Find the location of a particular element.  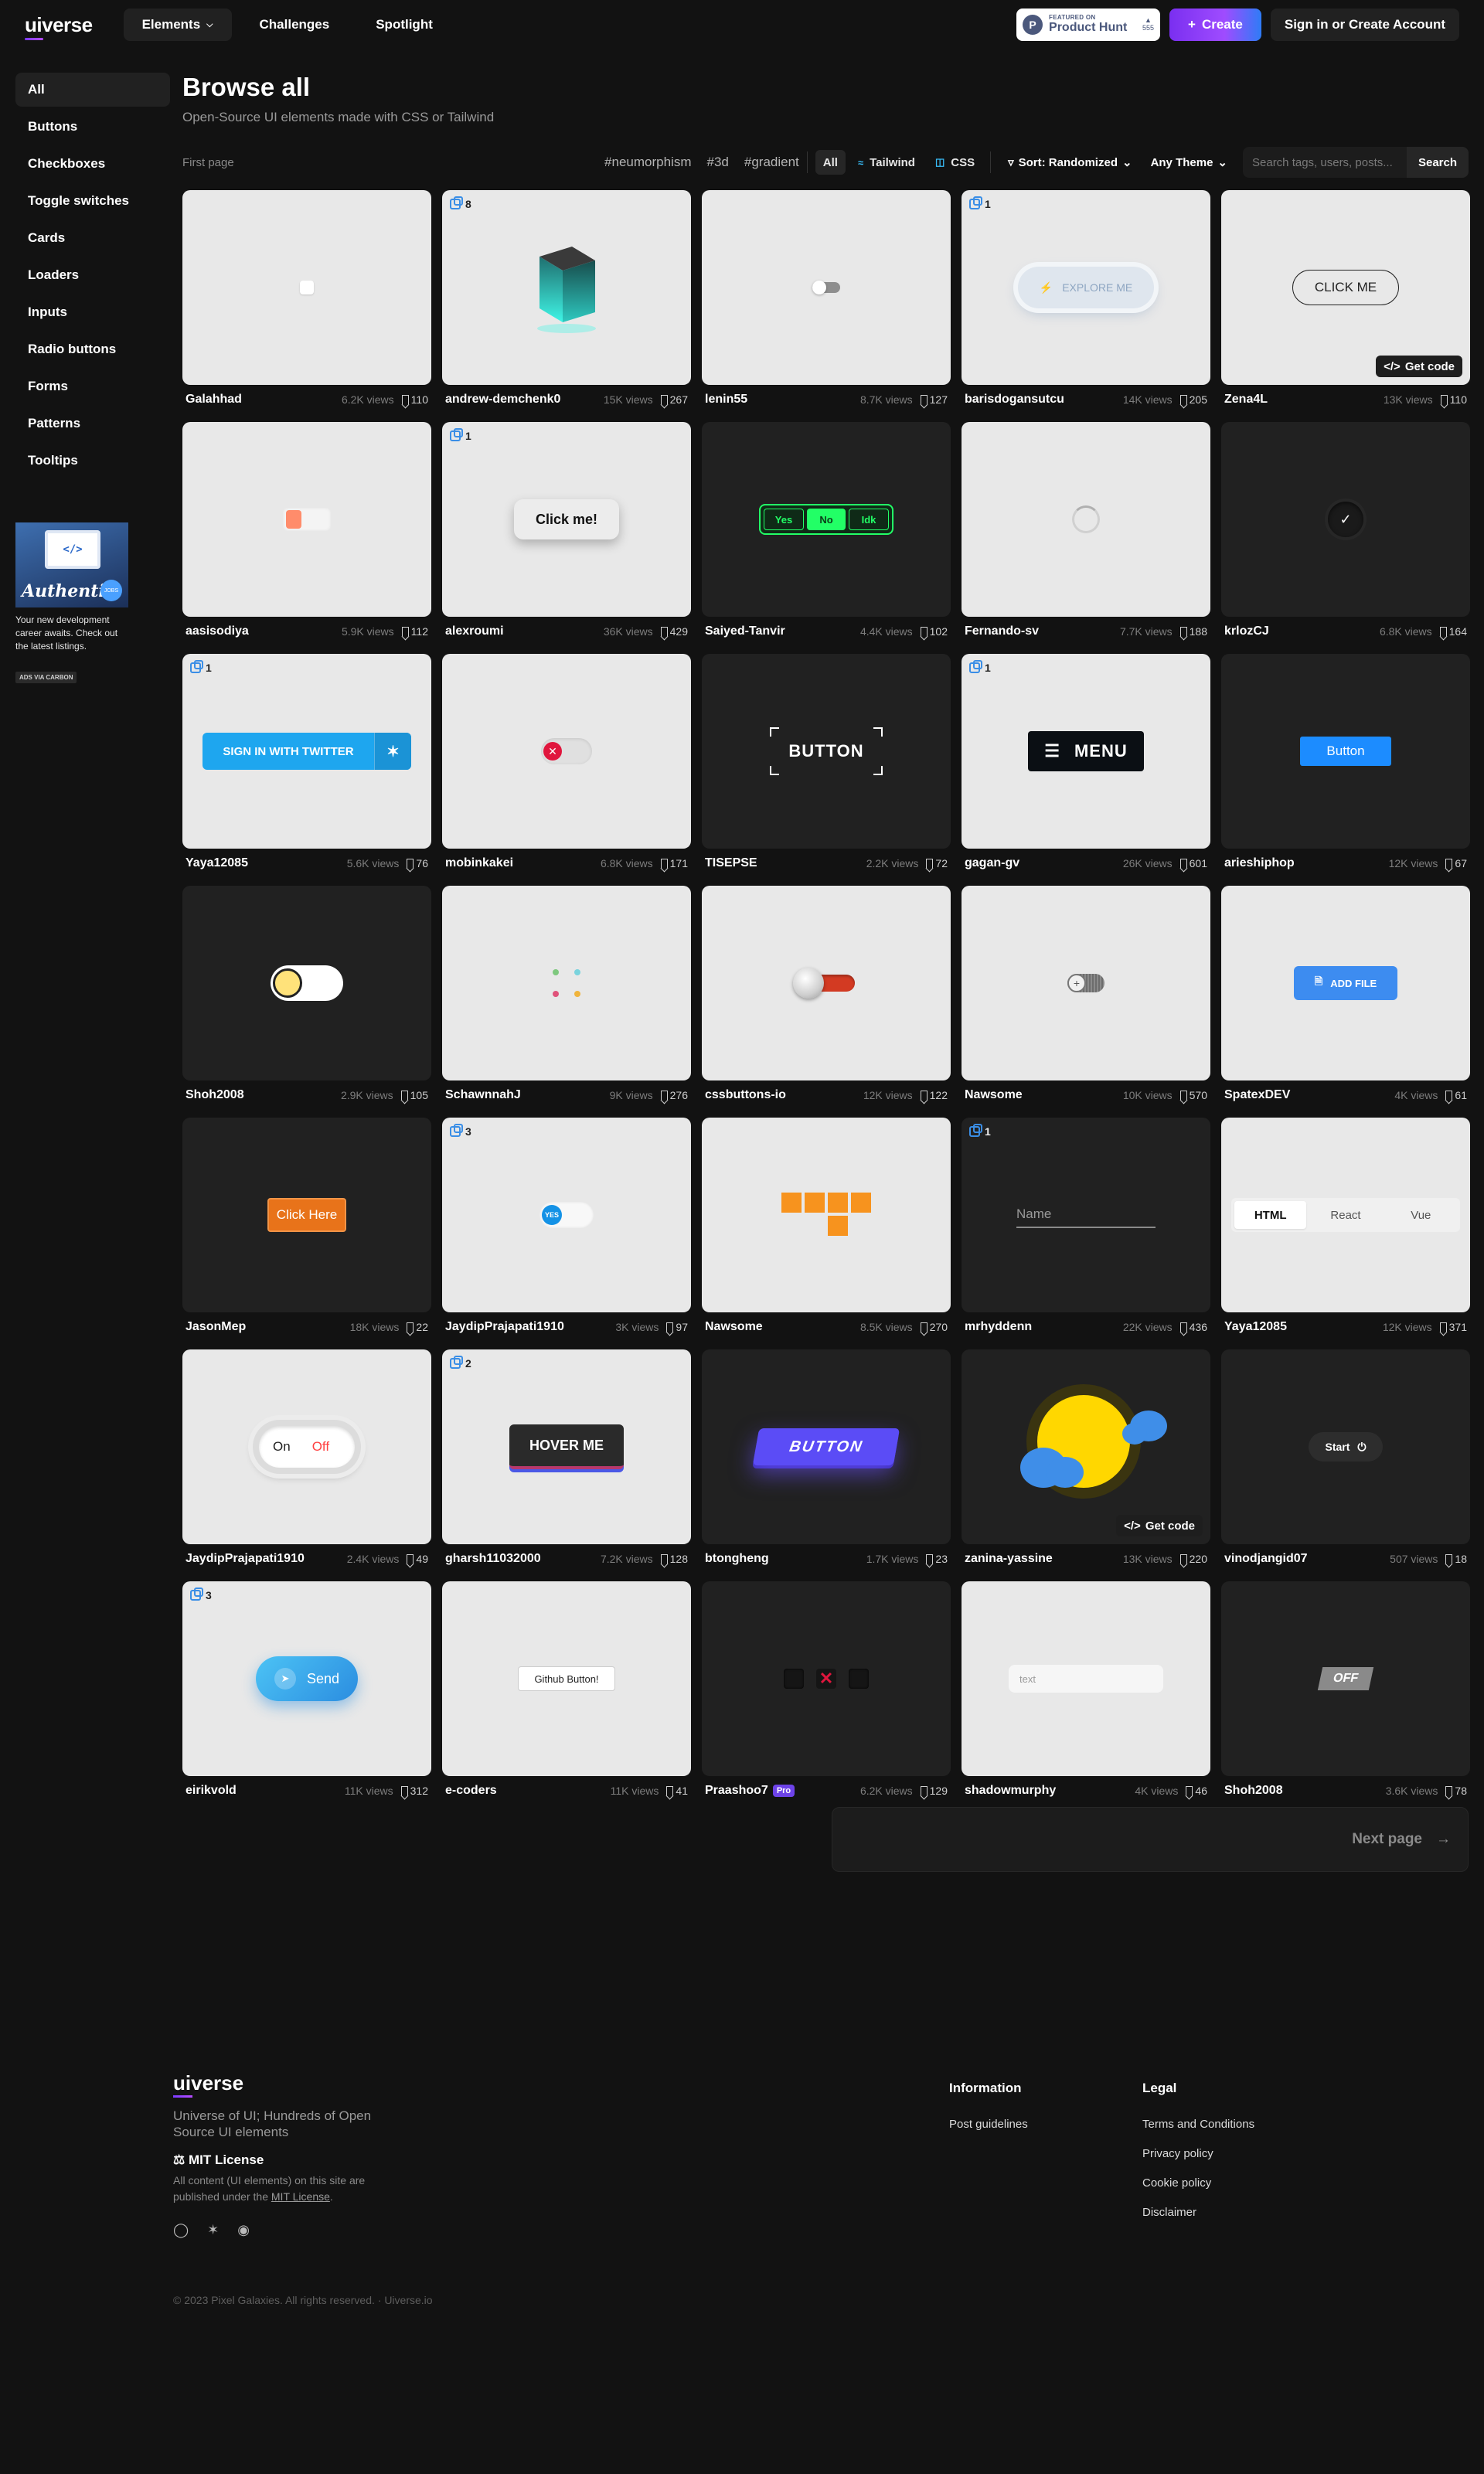

checkbox-preview is located at coordinates (307, 287).